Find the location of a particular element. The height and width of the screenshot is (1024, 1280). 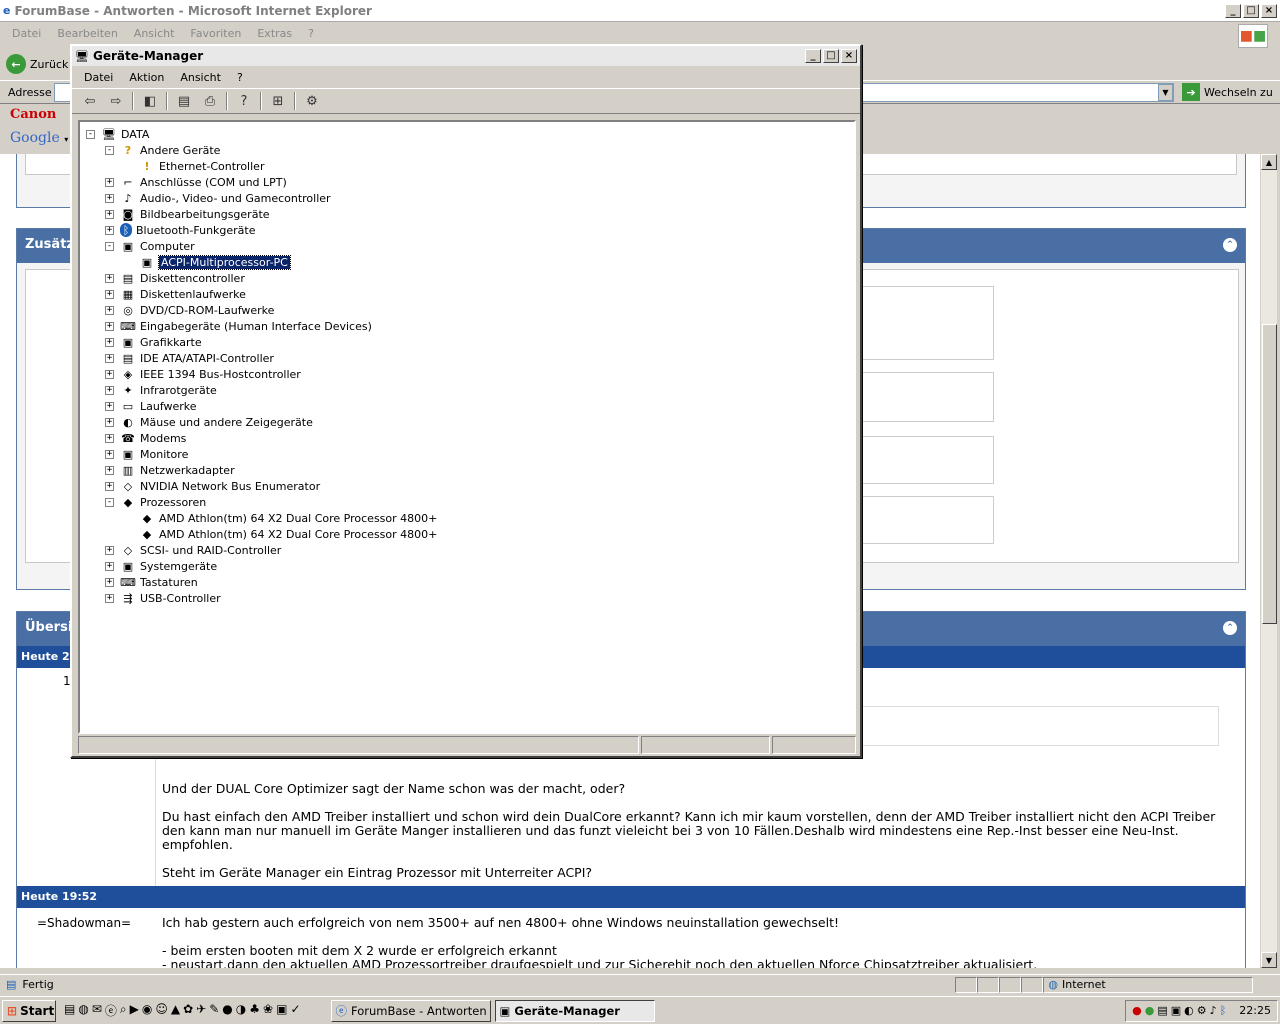

tree-node: + ◙ Bildbearbeitungsgeräte is located at coordinates (187, 214).